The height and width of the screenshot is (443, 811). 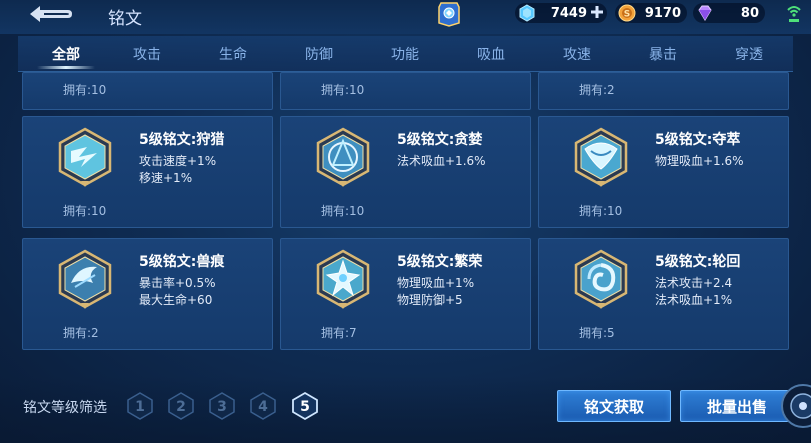 What do you see at coordinates (85, 279) in the screenshot?
I see `beast-mark-rune-icon` at bounding box center [85, 279].